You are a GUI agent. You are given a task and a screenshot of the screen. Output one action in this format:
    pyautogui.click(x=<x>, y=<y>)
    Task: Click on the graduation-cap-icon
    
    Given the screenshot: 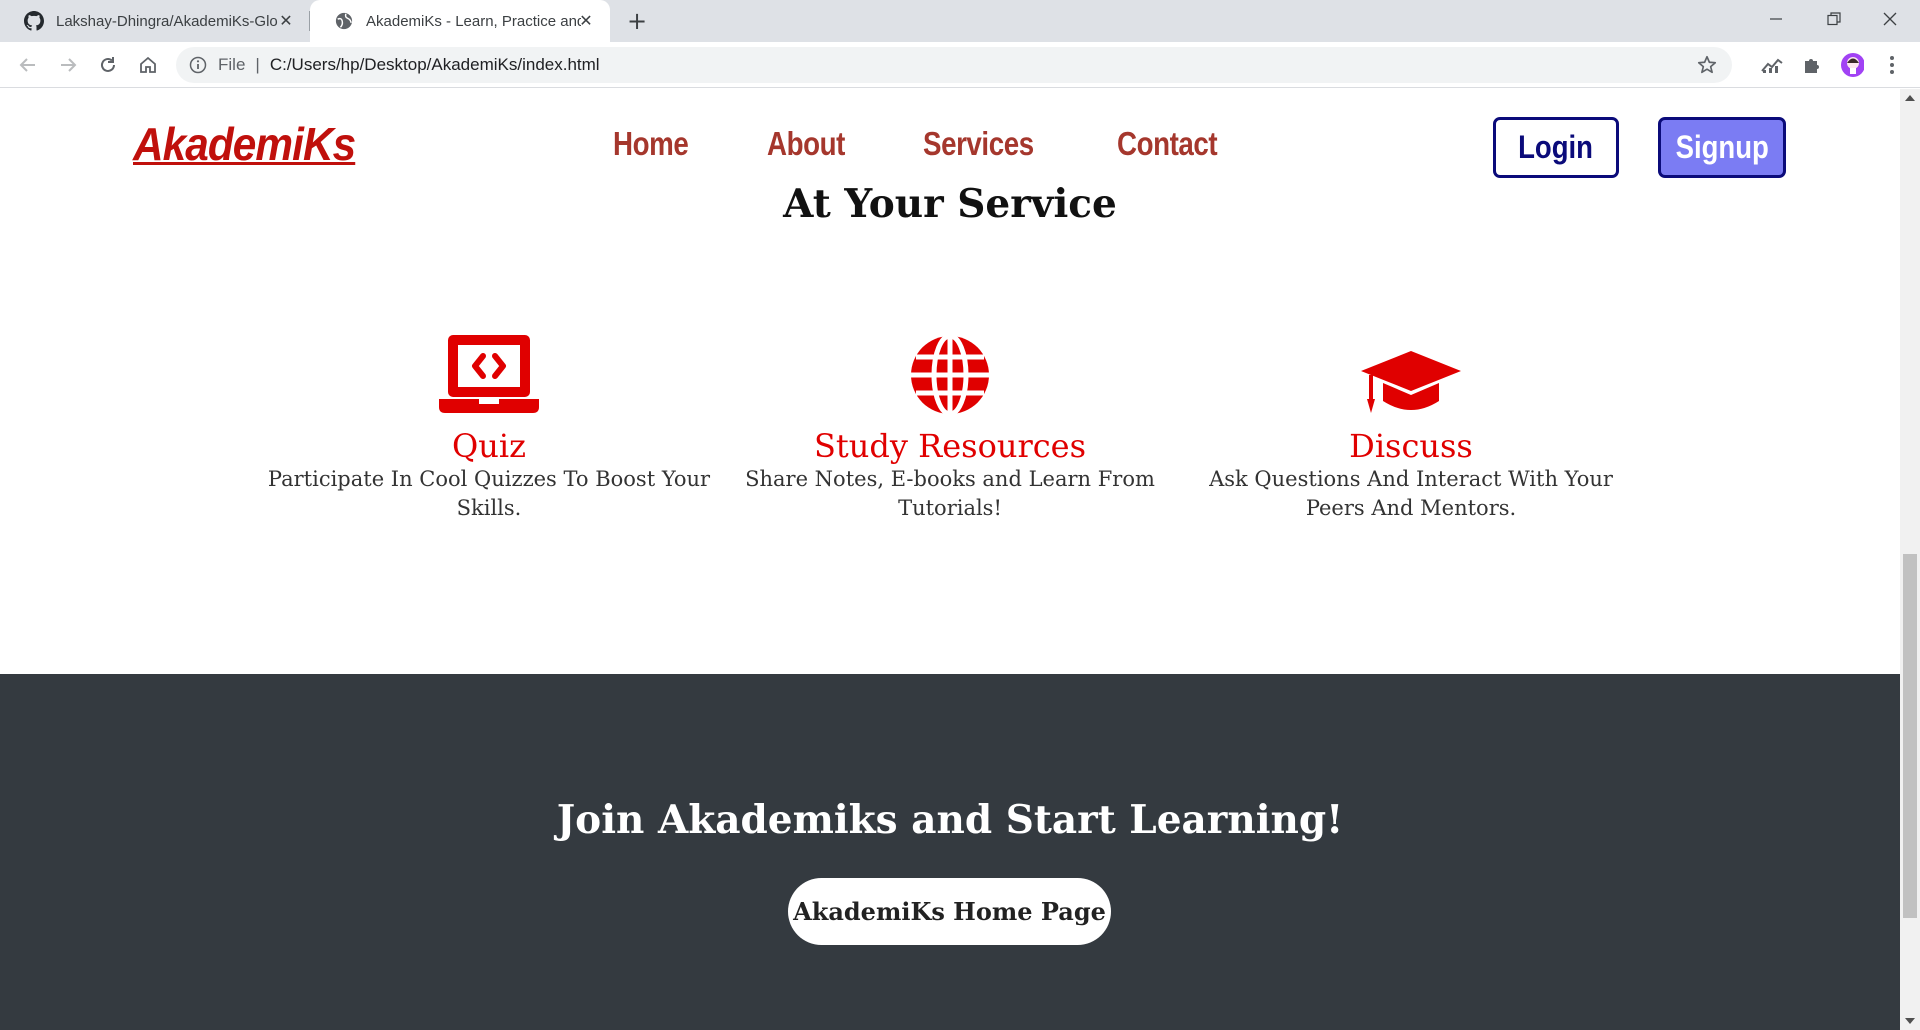 What is the action you would take?
    pyautogui.click(x=1411, y=382)
    